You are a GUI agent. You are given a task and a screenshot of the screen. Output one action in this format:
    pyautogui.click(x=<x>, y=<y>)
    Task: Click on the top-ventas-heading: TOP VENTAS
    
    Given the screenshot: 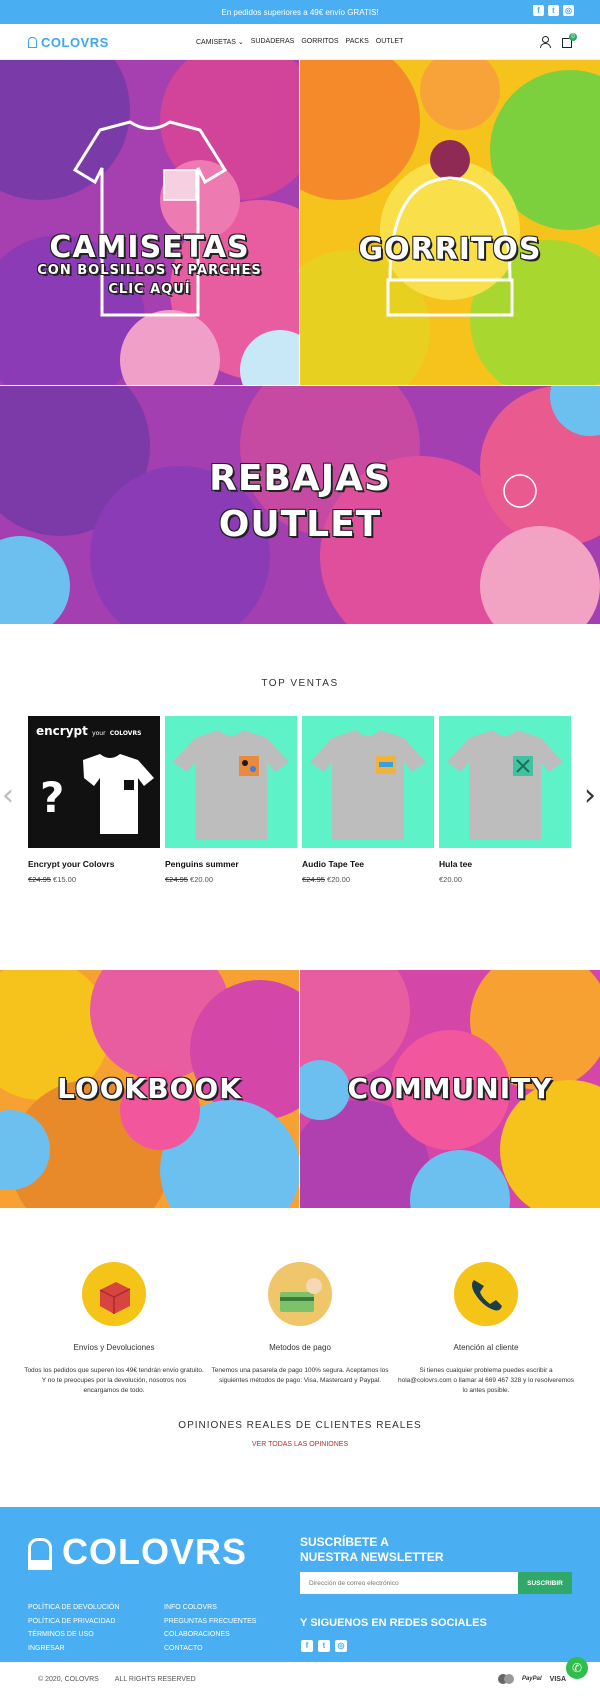 What is the action you would take?
    pyautogui.click(x=300, y=683)
    